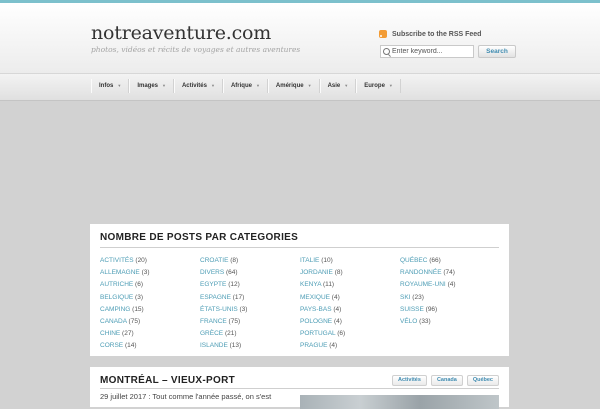 The width and height of the screenshot is (600, 409). Describe the element at coordinates (125, 346) in the screenshot. I see `category-item: CORSE (14)` at that location.